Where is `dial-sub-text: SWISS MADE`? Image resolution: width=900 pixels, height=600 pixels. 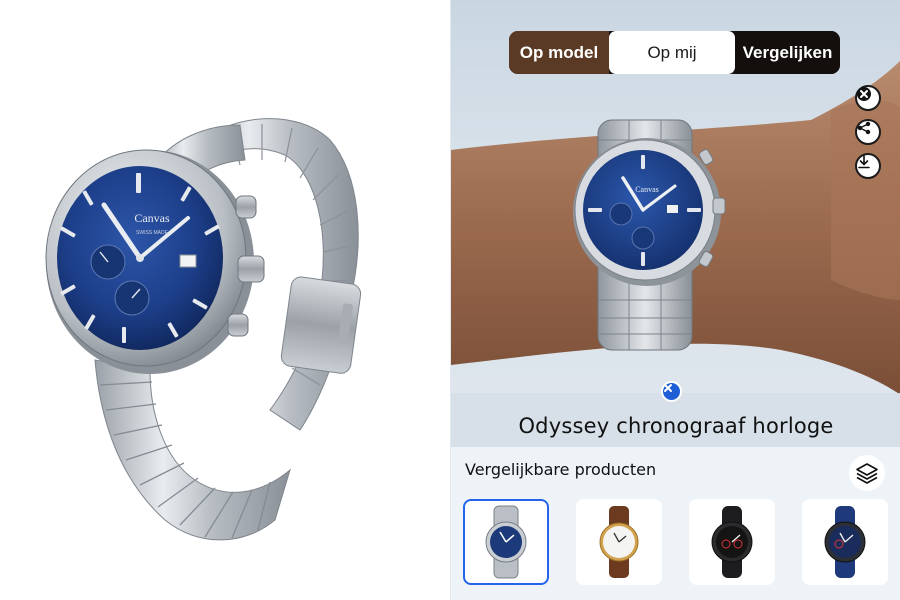 dial-sub-text: SWISS MADE is located at coordinates (152, 233).